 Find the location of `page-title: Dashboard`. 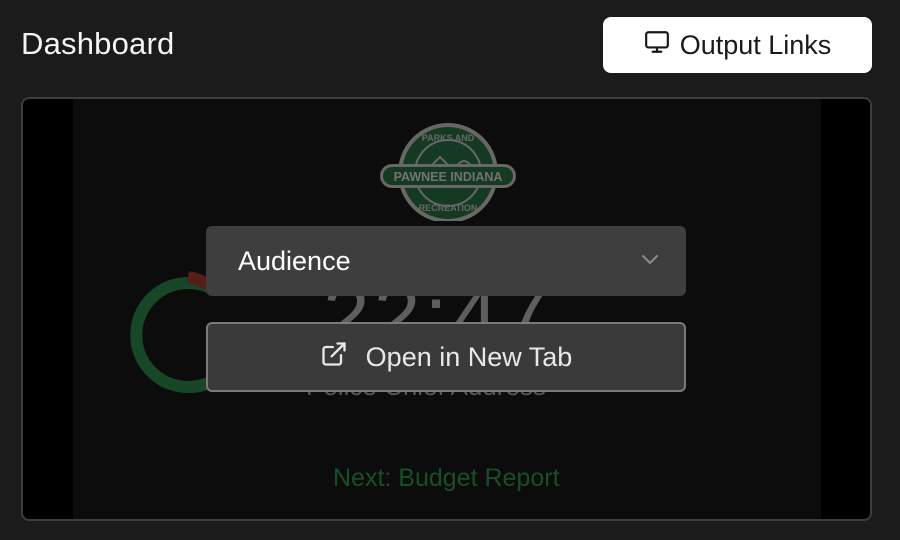

page-title: Dashboard is located at coordinates (98, 43).